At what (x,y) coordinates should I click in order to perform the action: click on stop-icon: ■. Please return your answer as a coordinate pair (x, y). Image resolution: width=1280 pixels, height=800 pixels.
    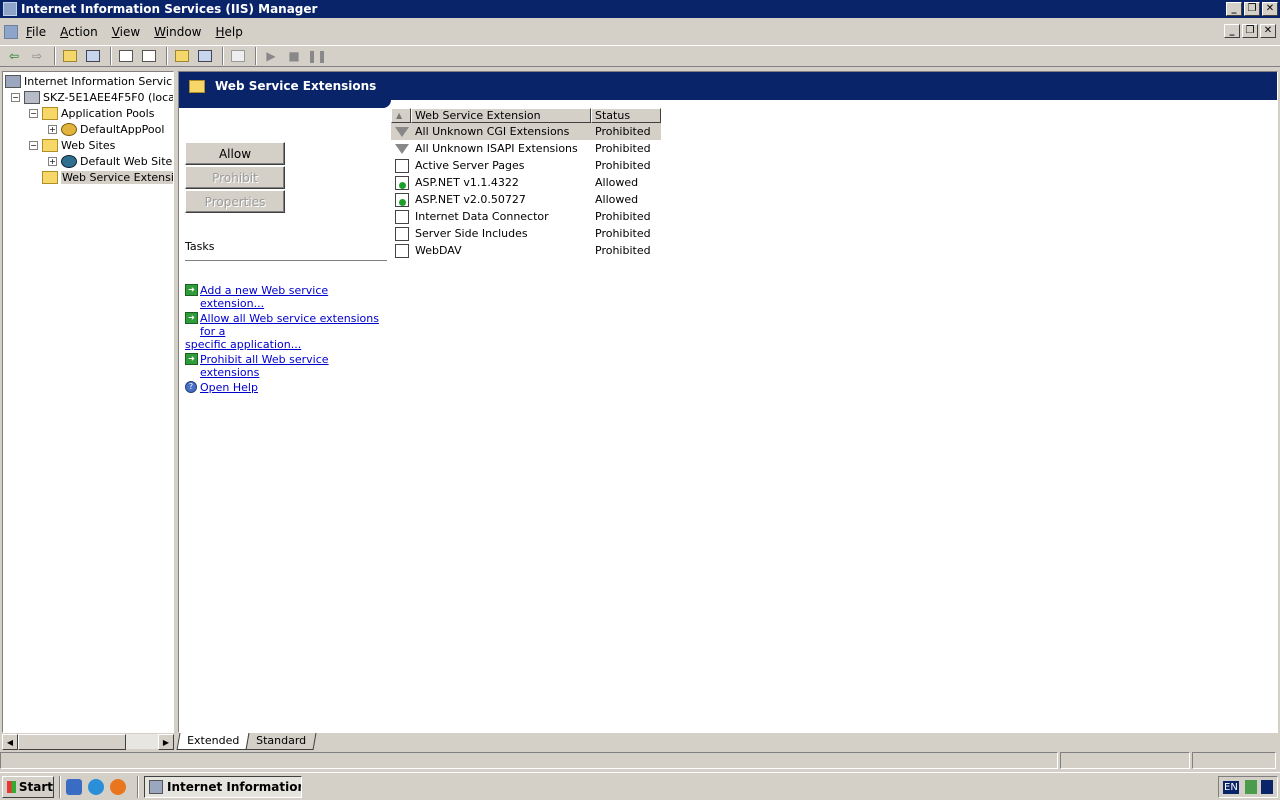
    Looking at the image, I should click on (294, 56).